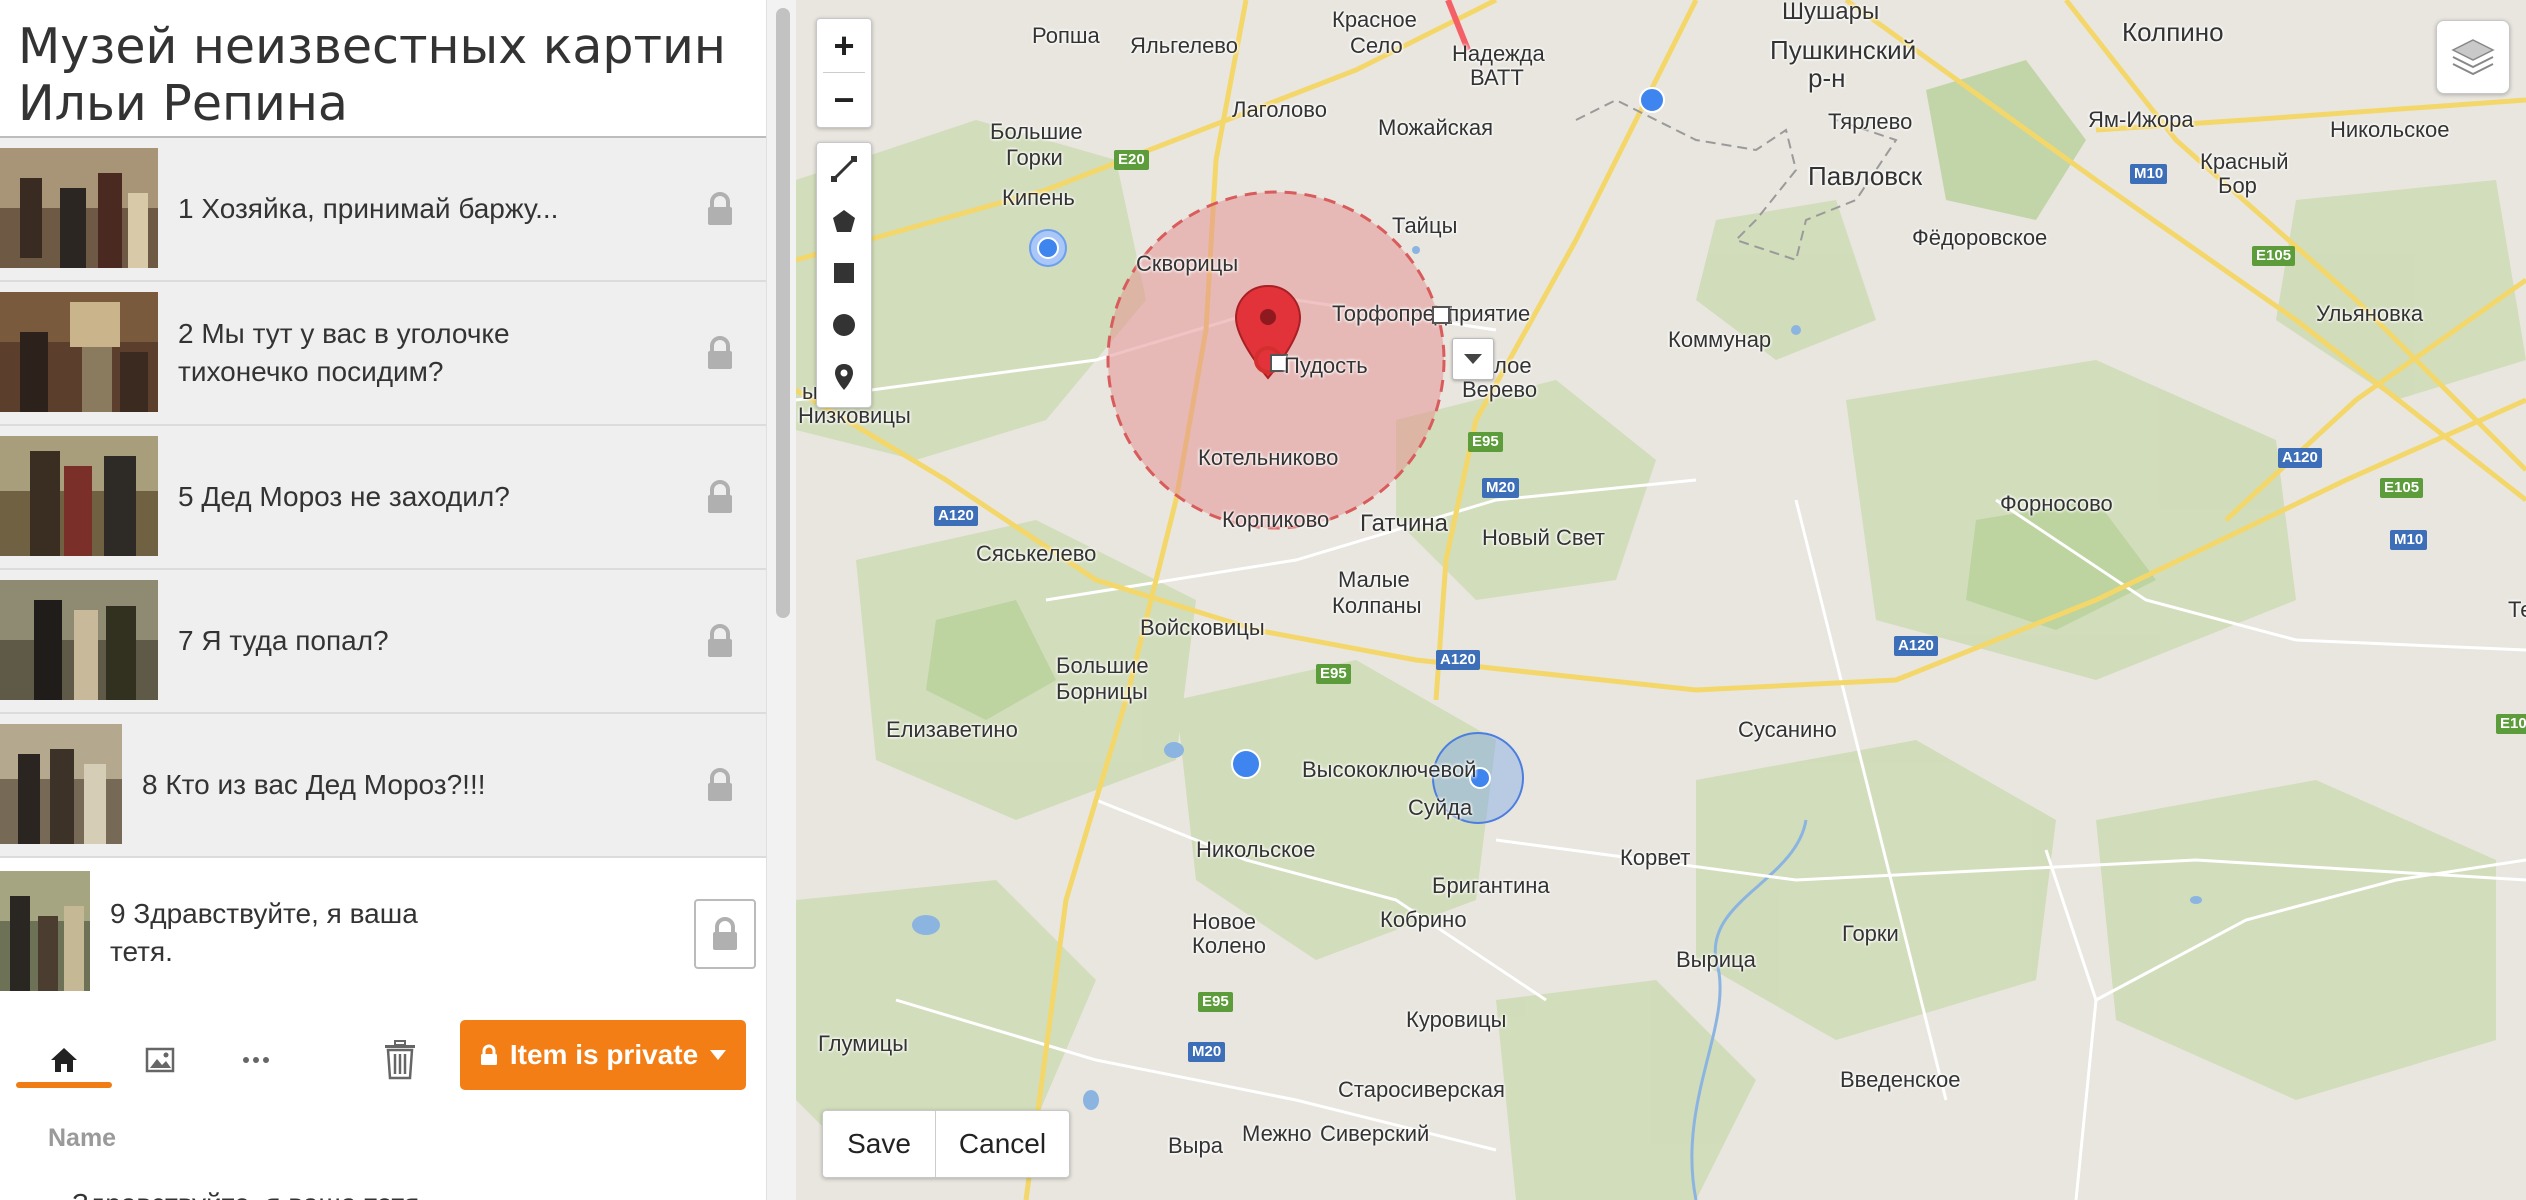 The height and width of the screenshot is (1200, 2526). I want to click on map-label: Вырица, so click(1716, 959).